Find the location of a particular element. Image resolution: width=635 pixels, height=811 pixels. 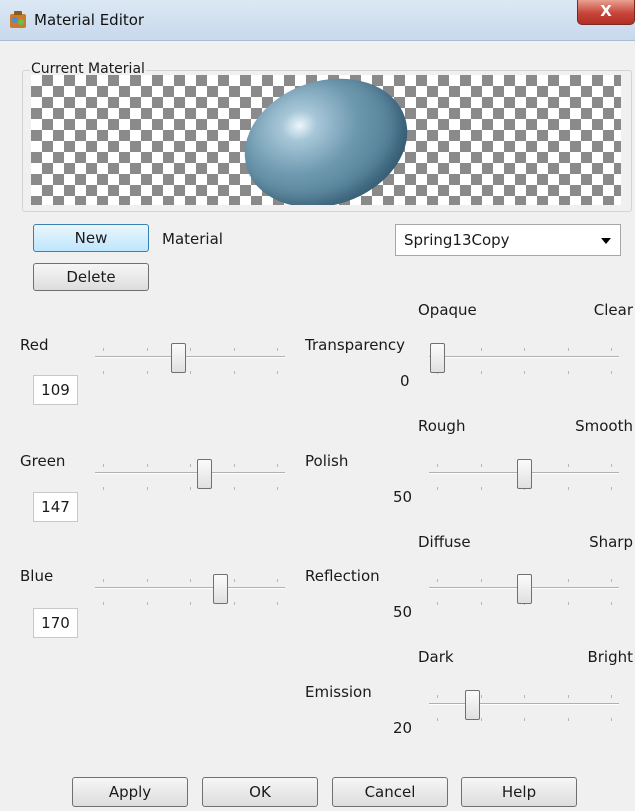

green-value-field: 147 is located at coordinates (55, 507).